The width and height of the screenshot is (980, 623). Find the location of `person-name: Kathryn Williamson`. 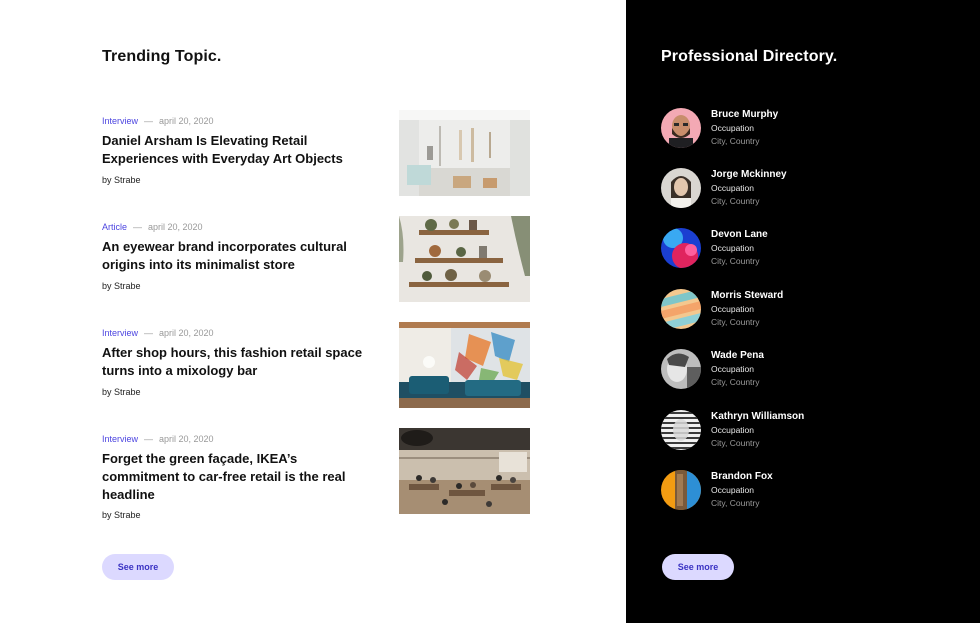

person-name: Kathryn Williamson is located at coordinates (757, 416).